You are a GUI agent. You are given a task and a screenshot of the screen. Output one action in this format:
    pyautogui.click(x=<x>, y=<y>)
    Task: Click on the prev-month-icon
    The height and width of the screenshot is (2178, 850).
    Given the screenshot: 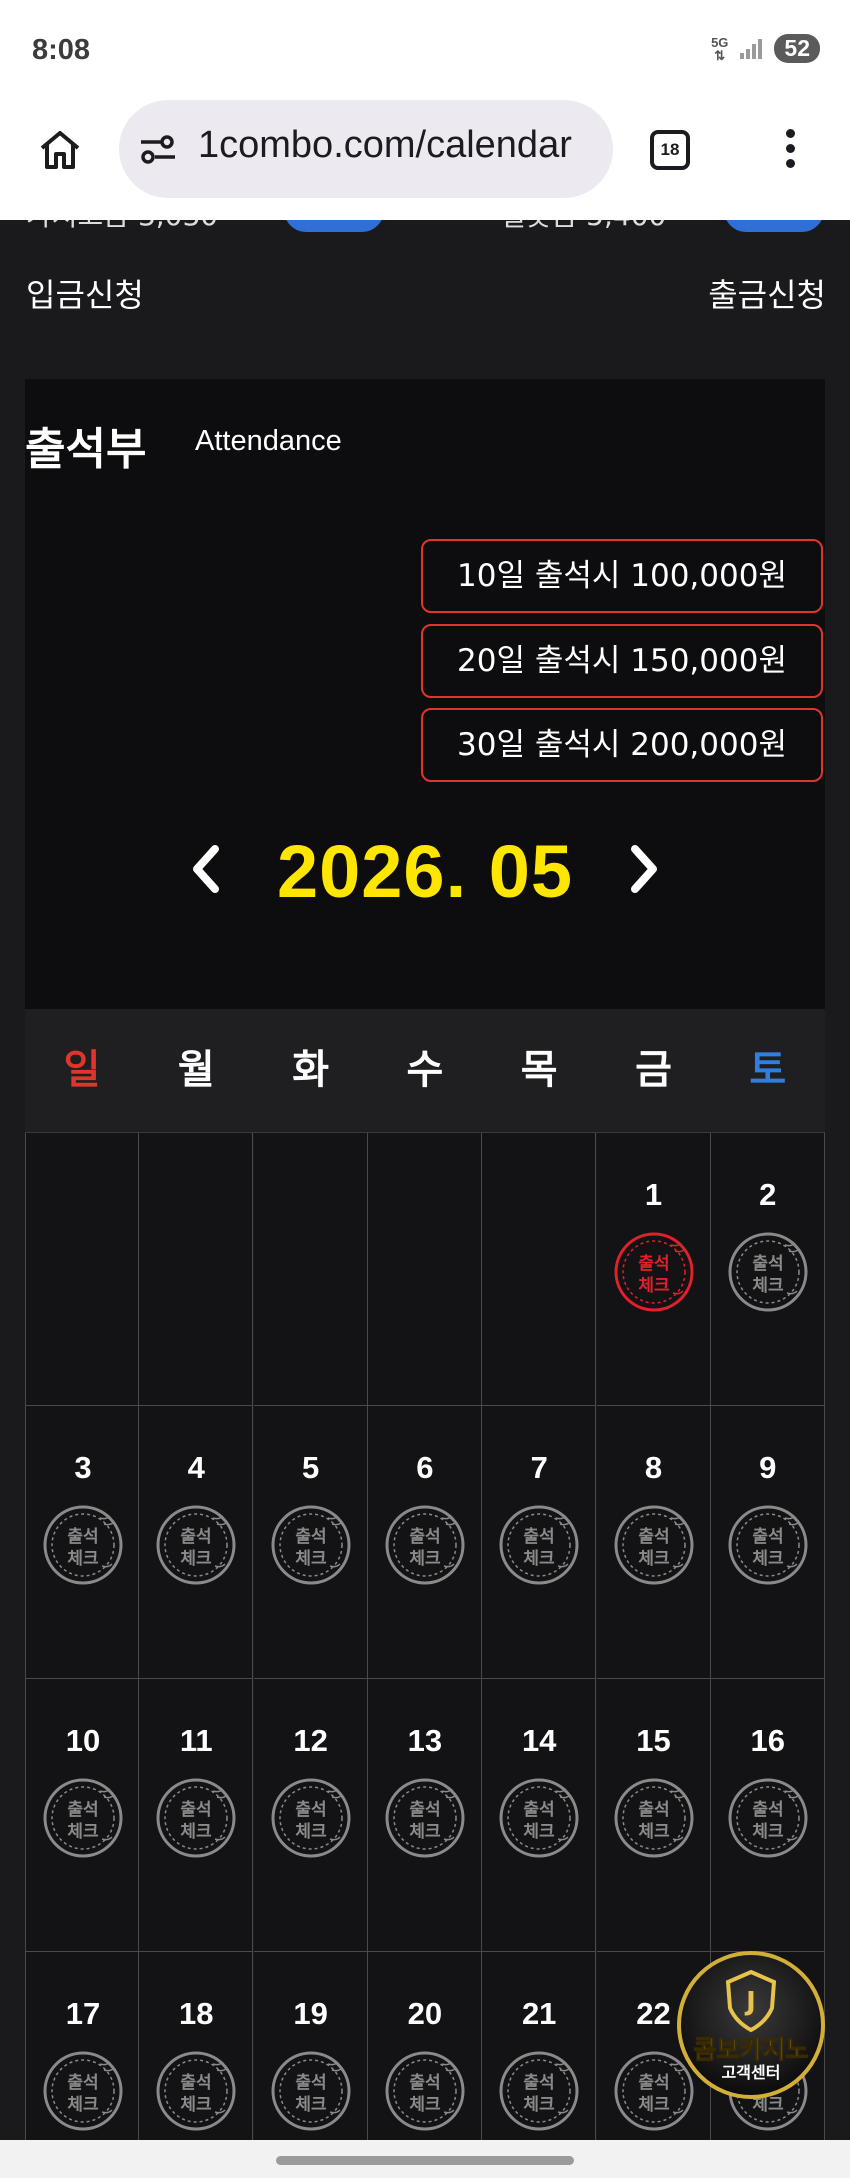 What is the action you would take?
    pyautogui.click(x=205, y=869)
    